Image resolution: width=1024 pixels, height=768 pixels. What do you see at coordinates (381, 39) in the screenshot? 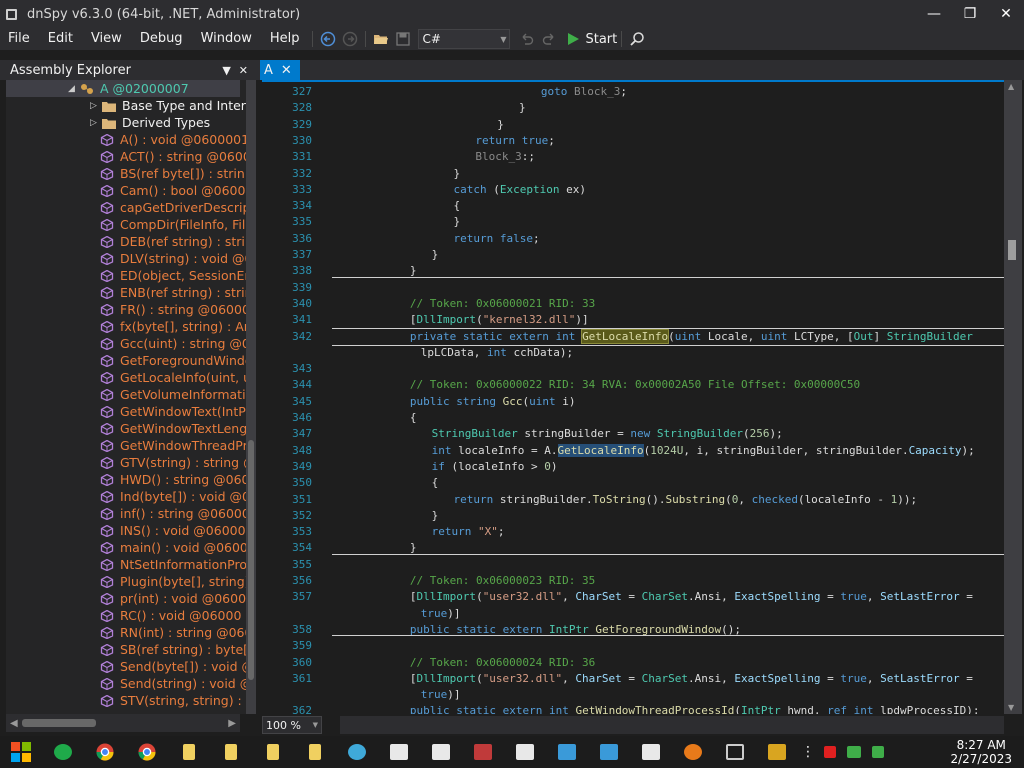
I see `open-folder-icon` at bounding box center [381, 39].